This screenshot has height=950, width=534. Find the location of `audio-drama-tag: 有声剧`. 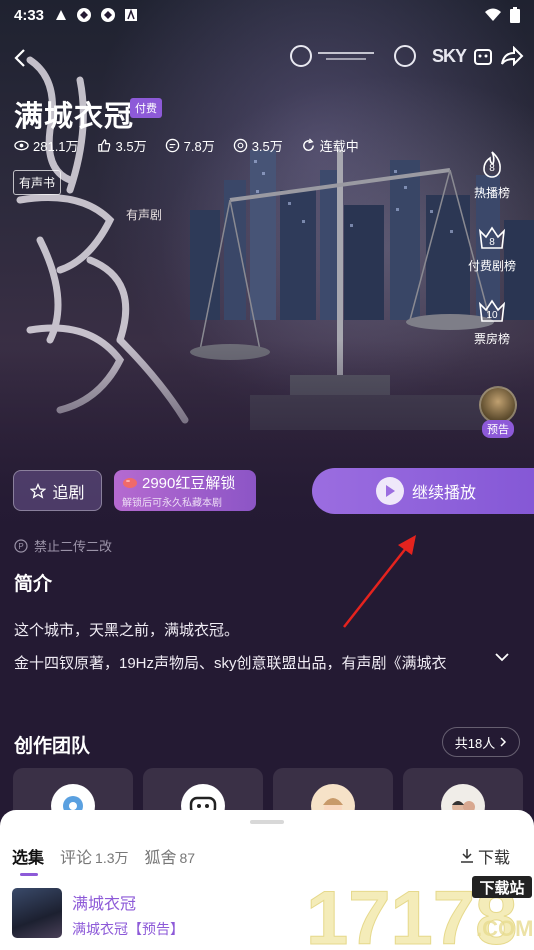

audio-drama-tag: 有声剧 is located at coordinates (144, 215).